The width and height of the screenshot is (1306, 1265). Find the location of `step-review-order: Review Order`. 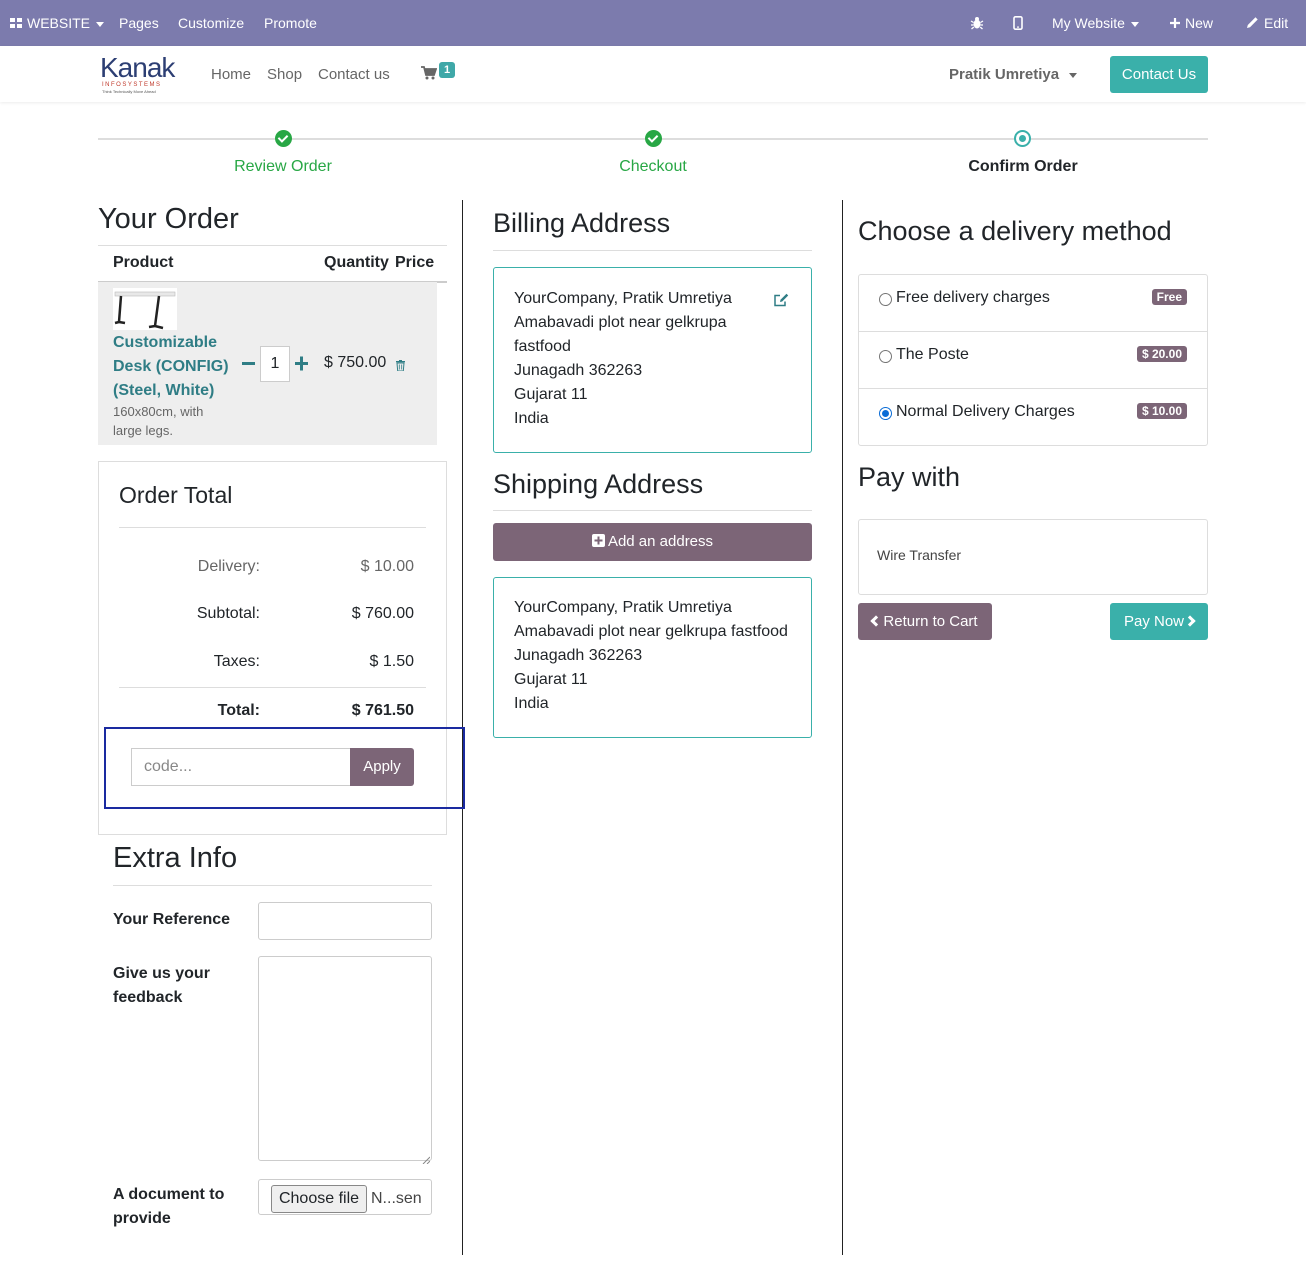

step-review-order: Review Order is located at coordinates (283, 167).